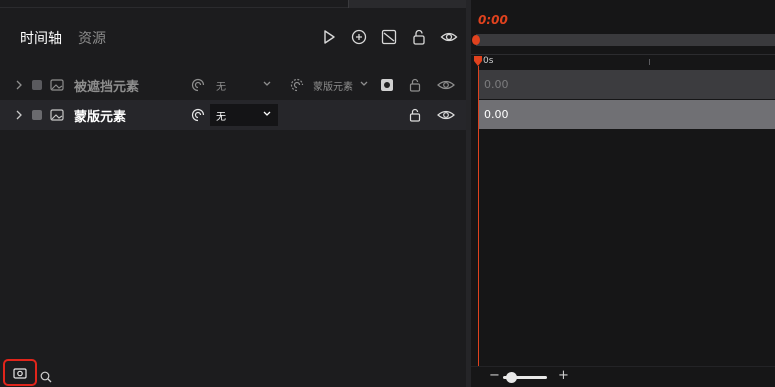 The width and height of the screenshot is (775, 387). I want to click on current-time: 0:00, so click(493, 20).